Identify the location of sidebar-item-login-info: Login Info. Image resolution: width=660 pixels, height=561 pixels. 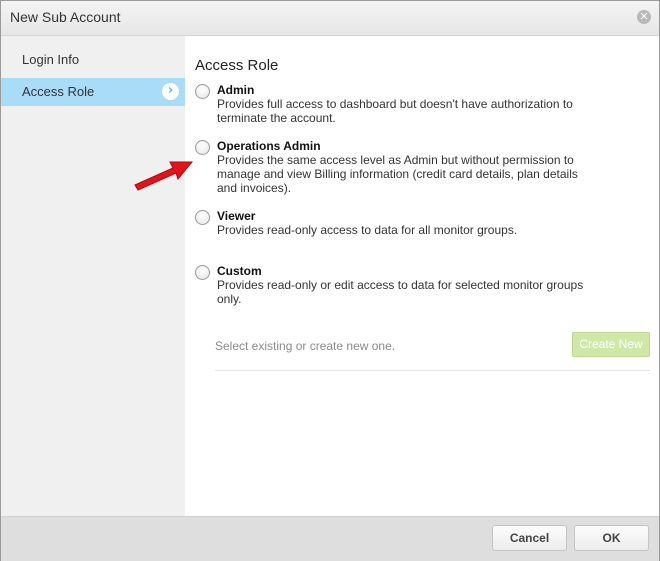
(93, 60).